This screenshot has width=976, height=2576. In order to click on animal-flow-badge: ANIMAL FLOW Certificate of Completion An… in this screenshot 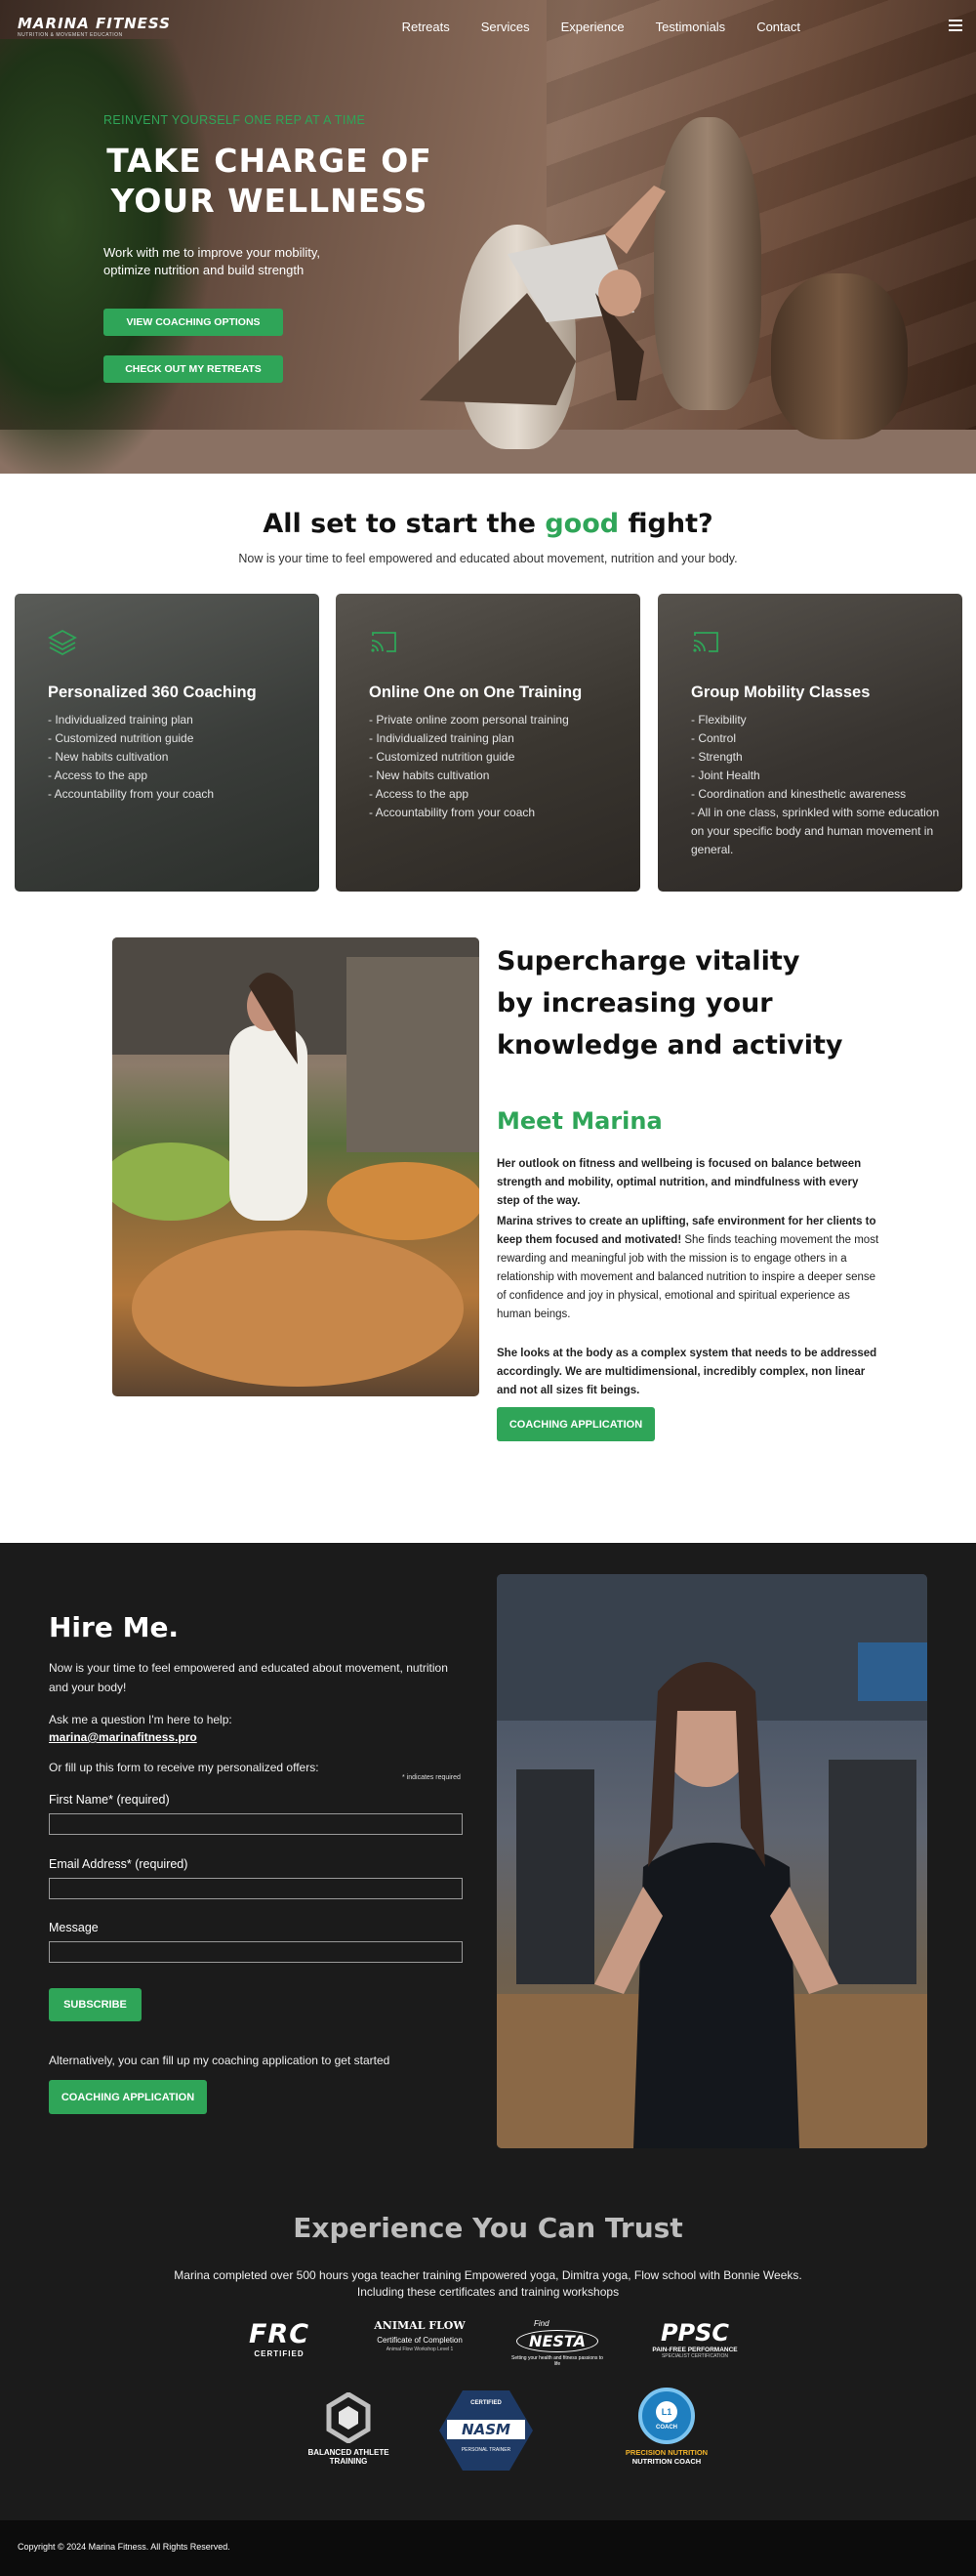, I will do `click(419, 2335)`.